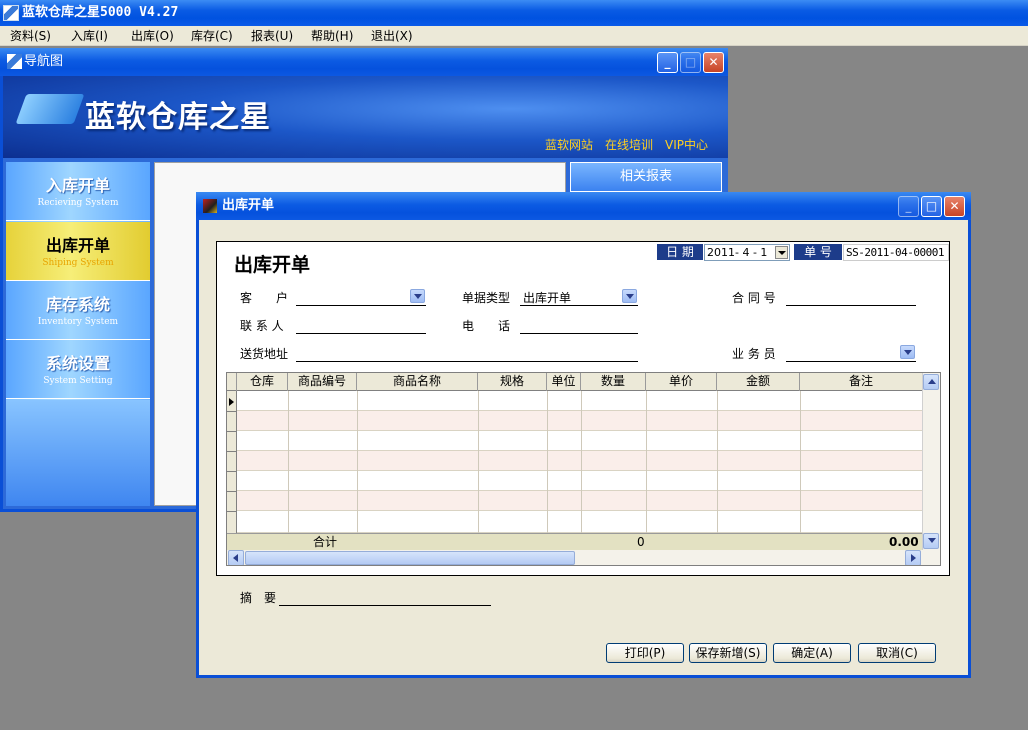 The width and height of the screenshot is (1028, 730). Describe the element at coordinates (754, 298) in the screenshot. I see `contract-no-label: 合 同 号` at that location.